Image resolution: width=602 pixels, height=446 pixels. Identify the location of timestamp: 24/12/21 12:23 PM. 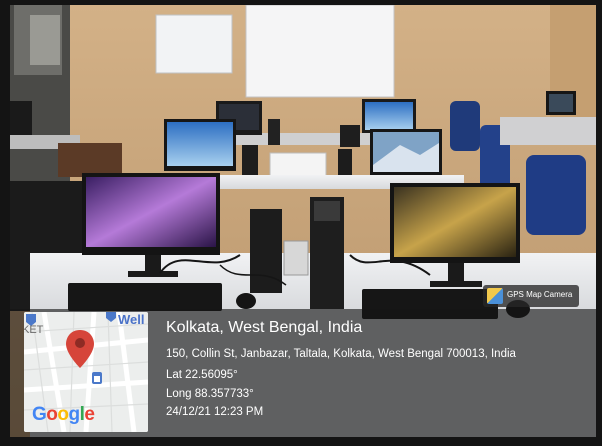
(215, 412).